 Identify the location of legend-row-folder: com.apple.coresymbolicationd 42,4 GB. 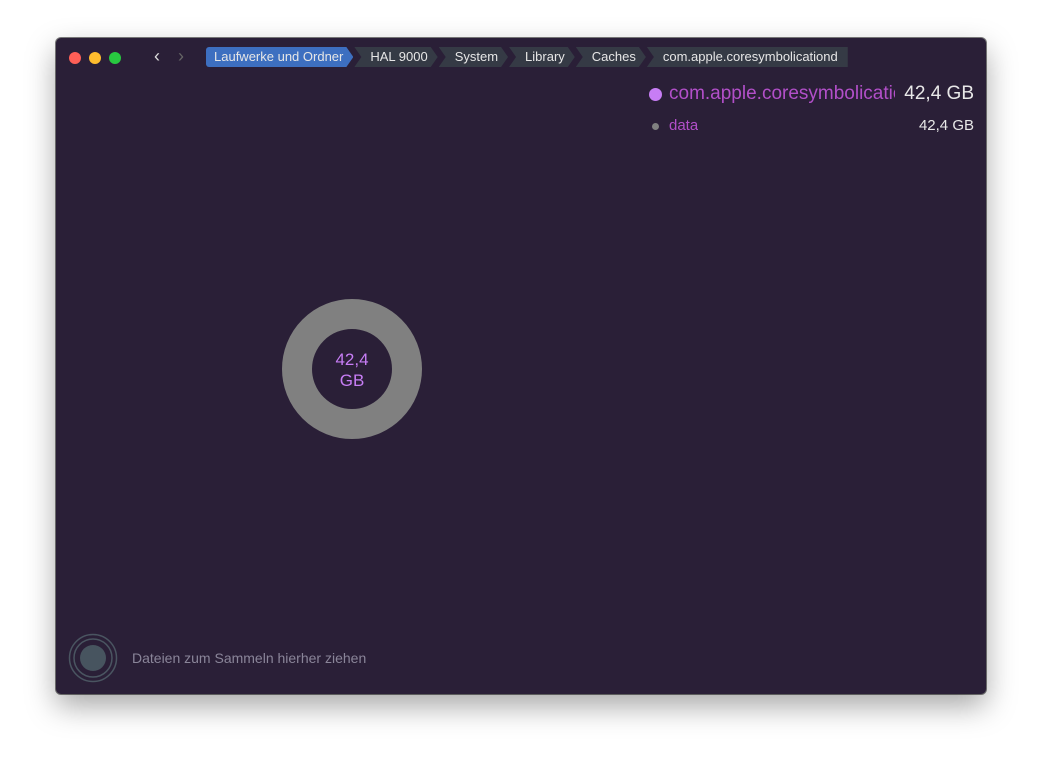
(811, 98).